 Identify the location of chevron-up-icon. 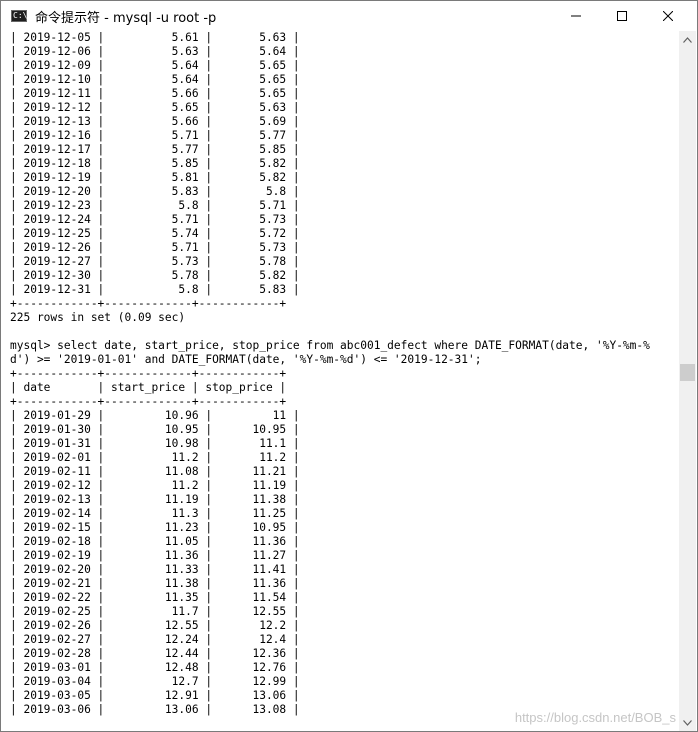
(687, 39).